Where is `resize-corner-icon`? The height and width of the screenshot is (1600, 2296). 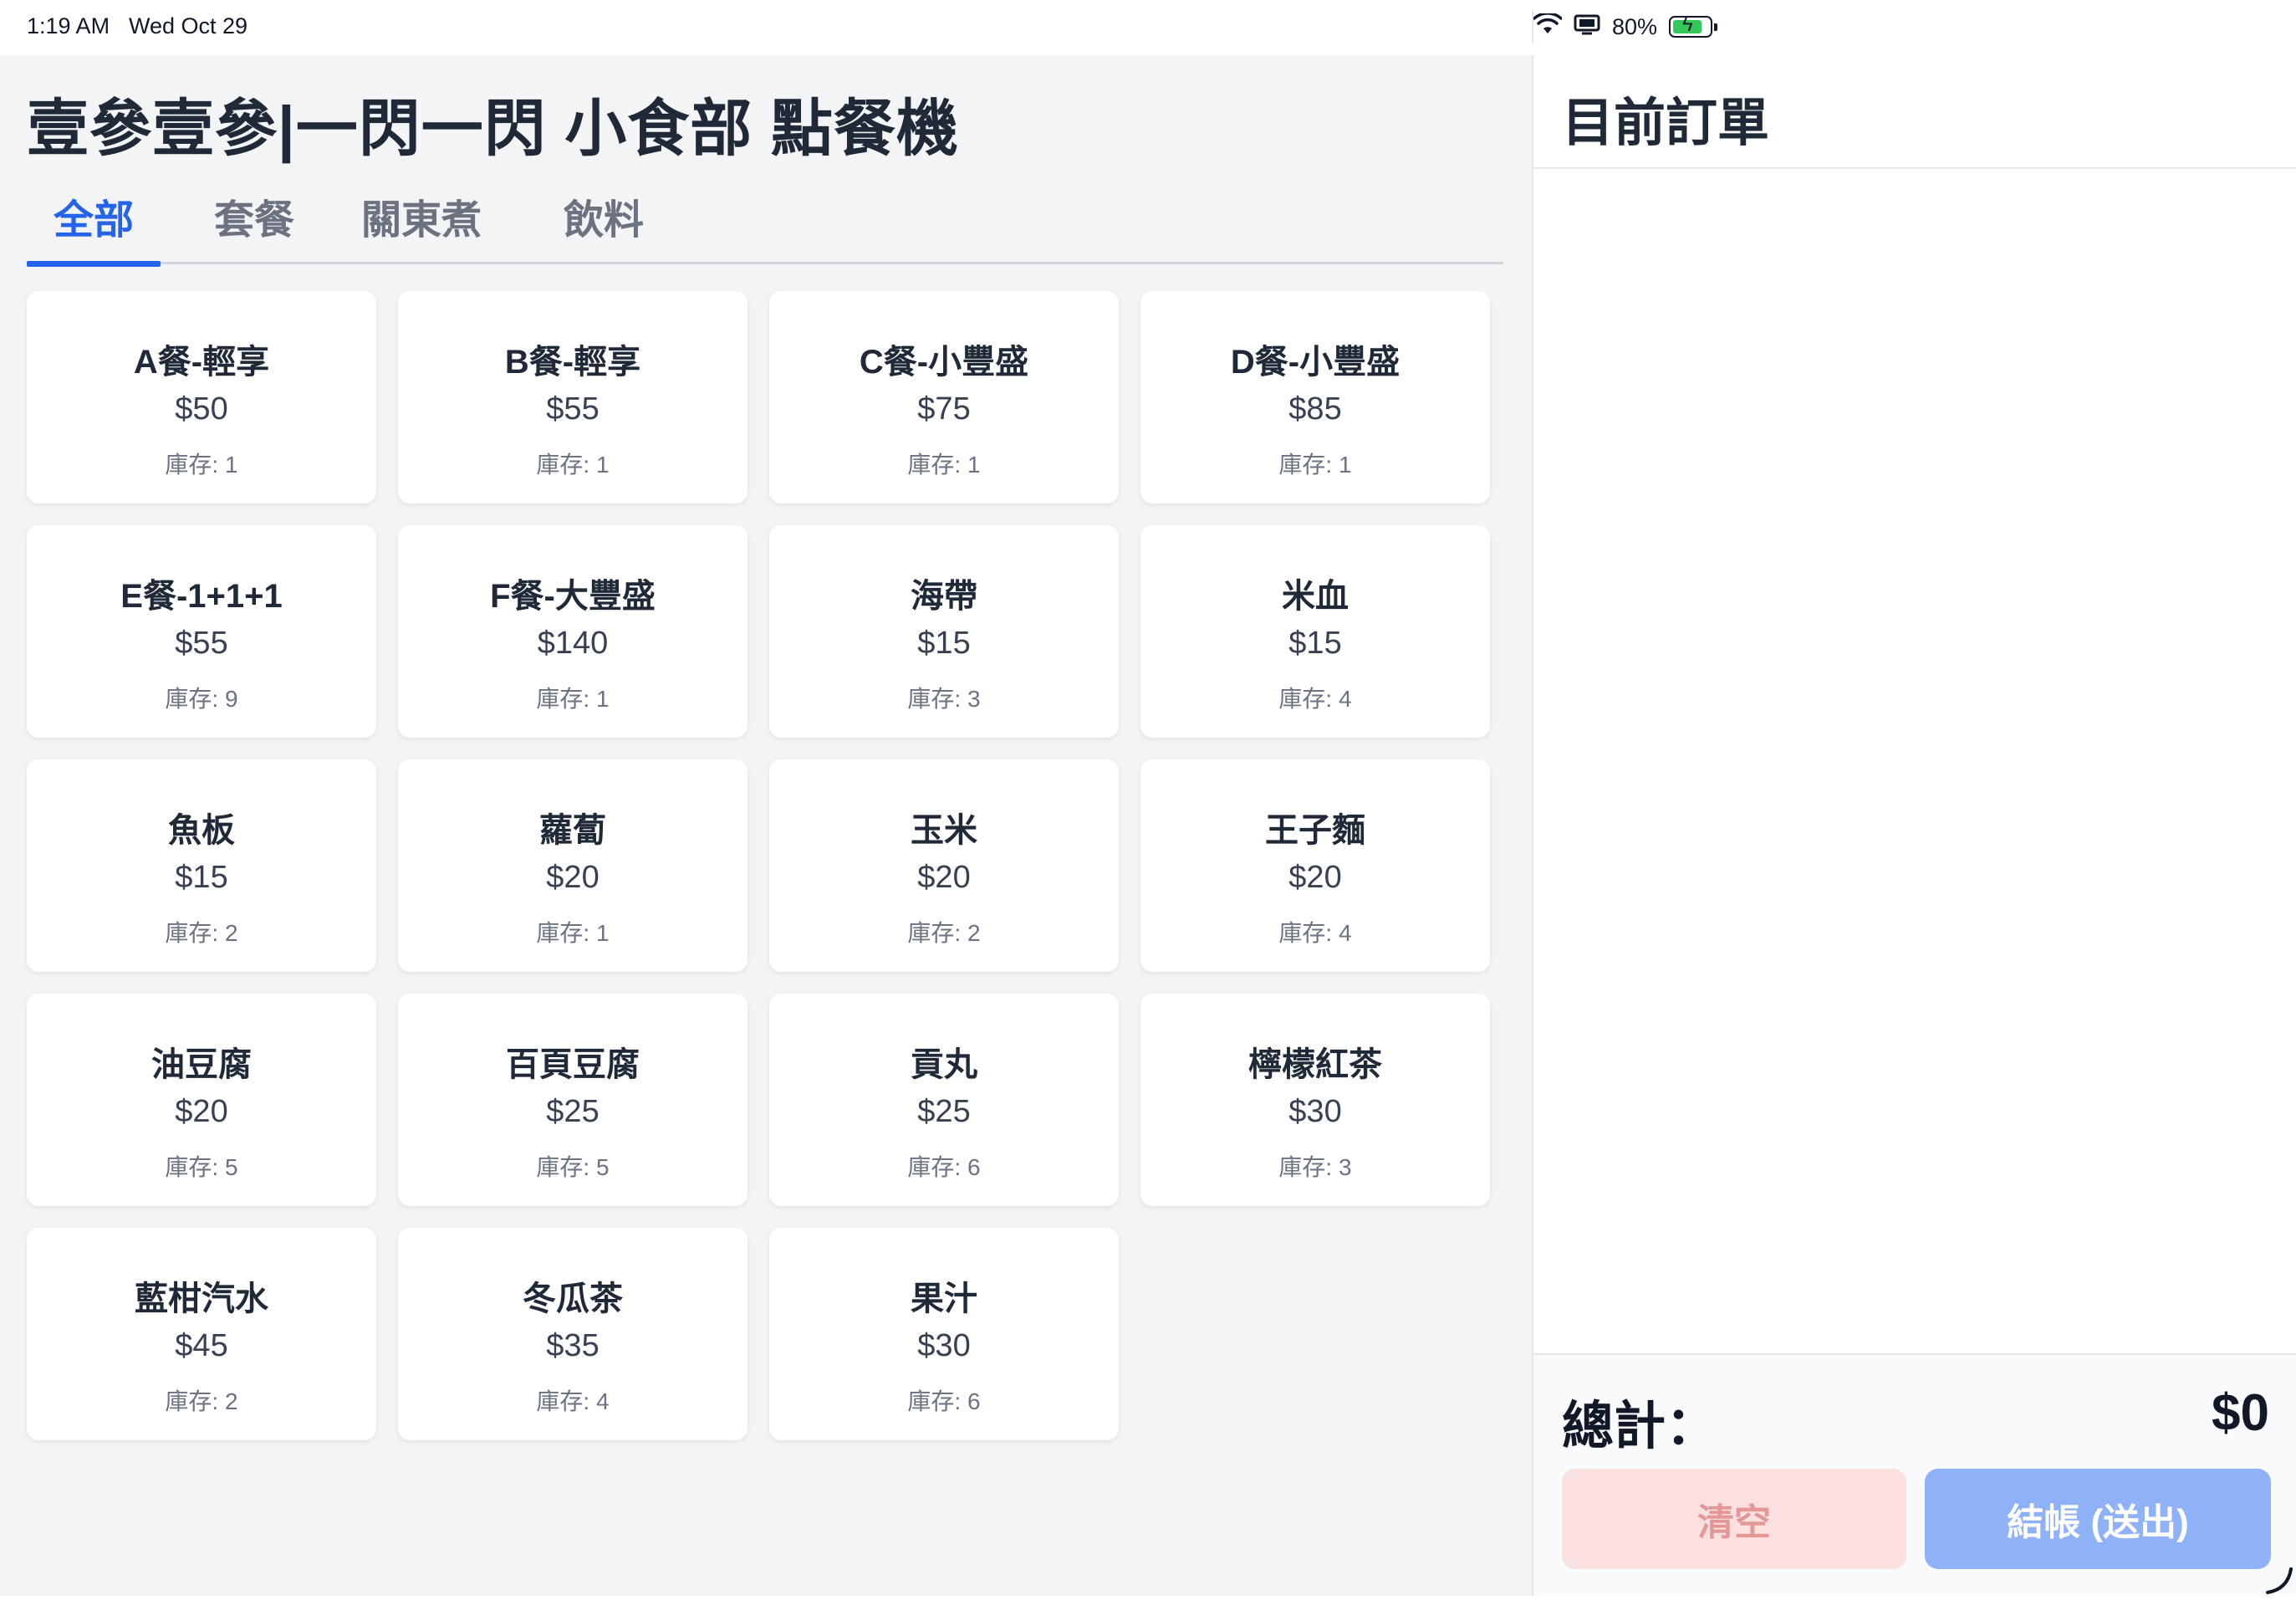
resize-corner-icon is located at coordinates (2279, 1579).